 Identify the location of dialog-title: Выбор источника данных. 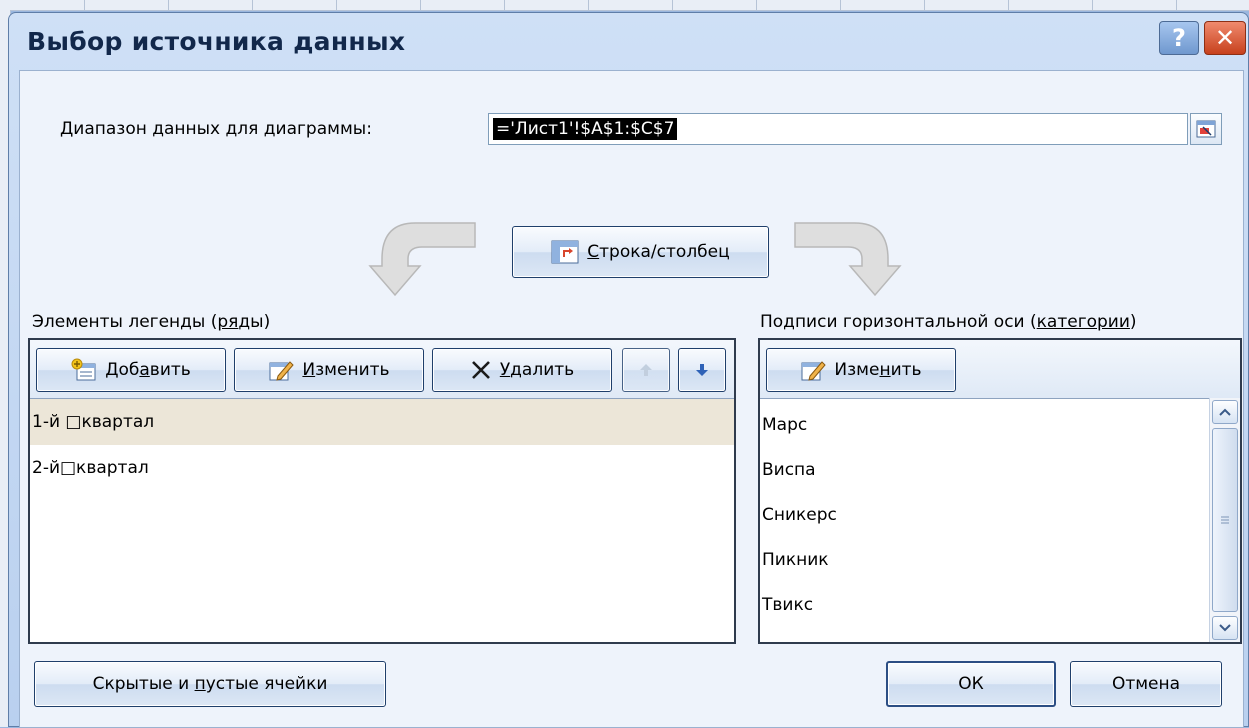
(216, 41).